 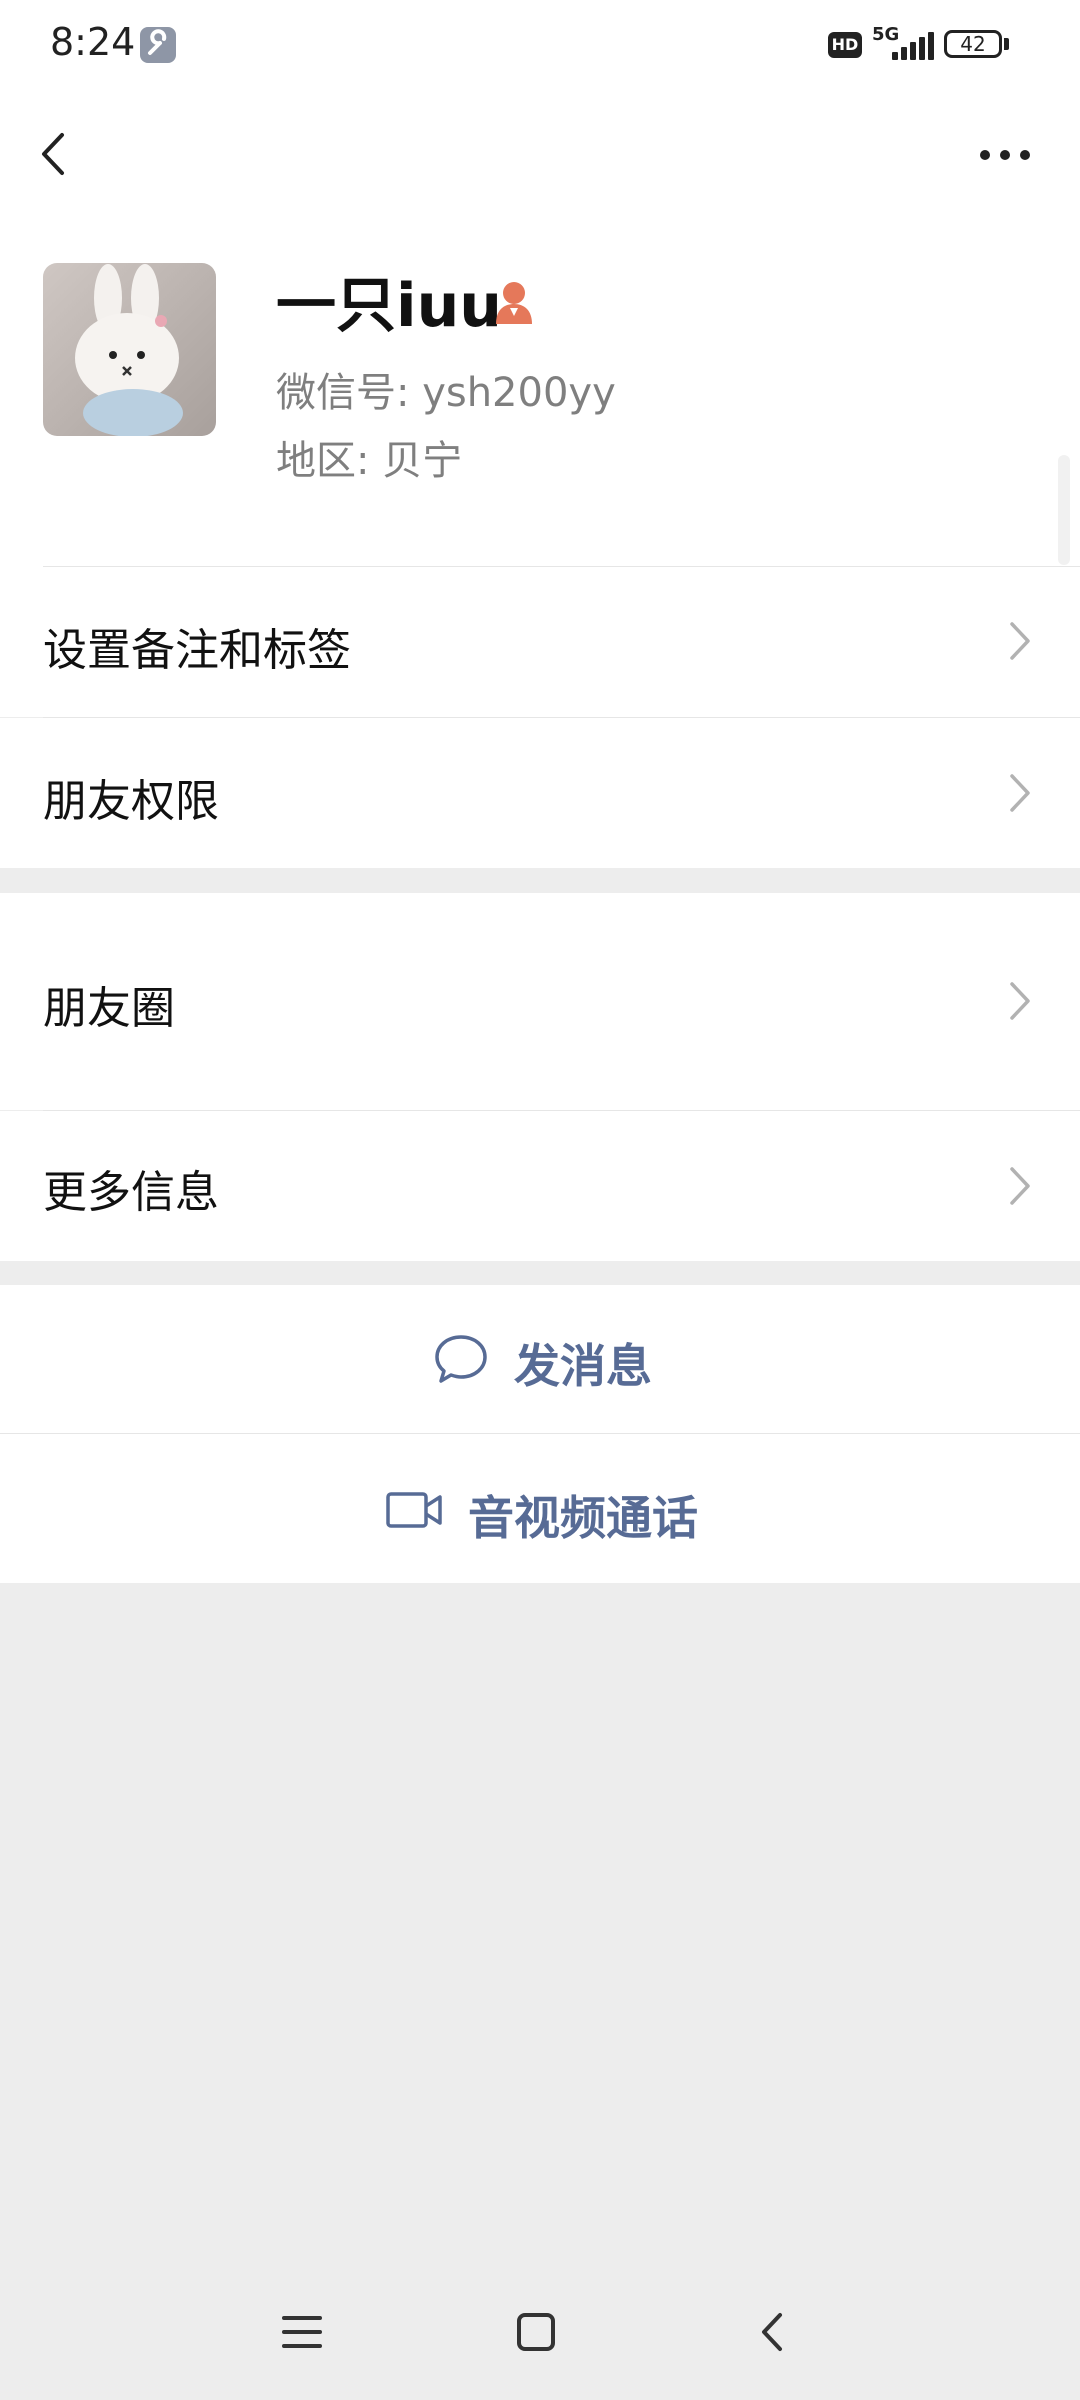 What do you see at coordinates (514, 302) in the screenshot?
I see `female-icon` at bounding box center [514, 302].